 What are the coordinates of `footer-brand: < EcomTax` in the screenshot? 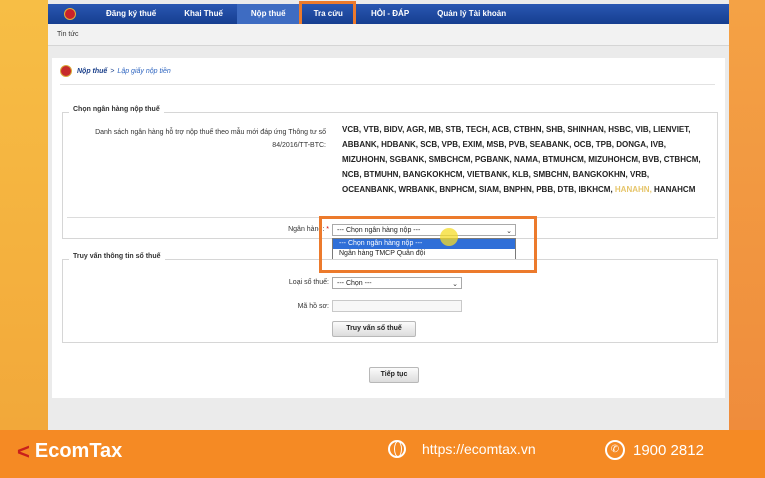 It's located at (69, 451).